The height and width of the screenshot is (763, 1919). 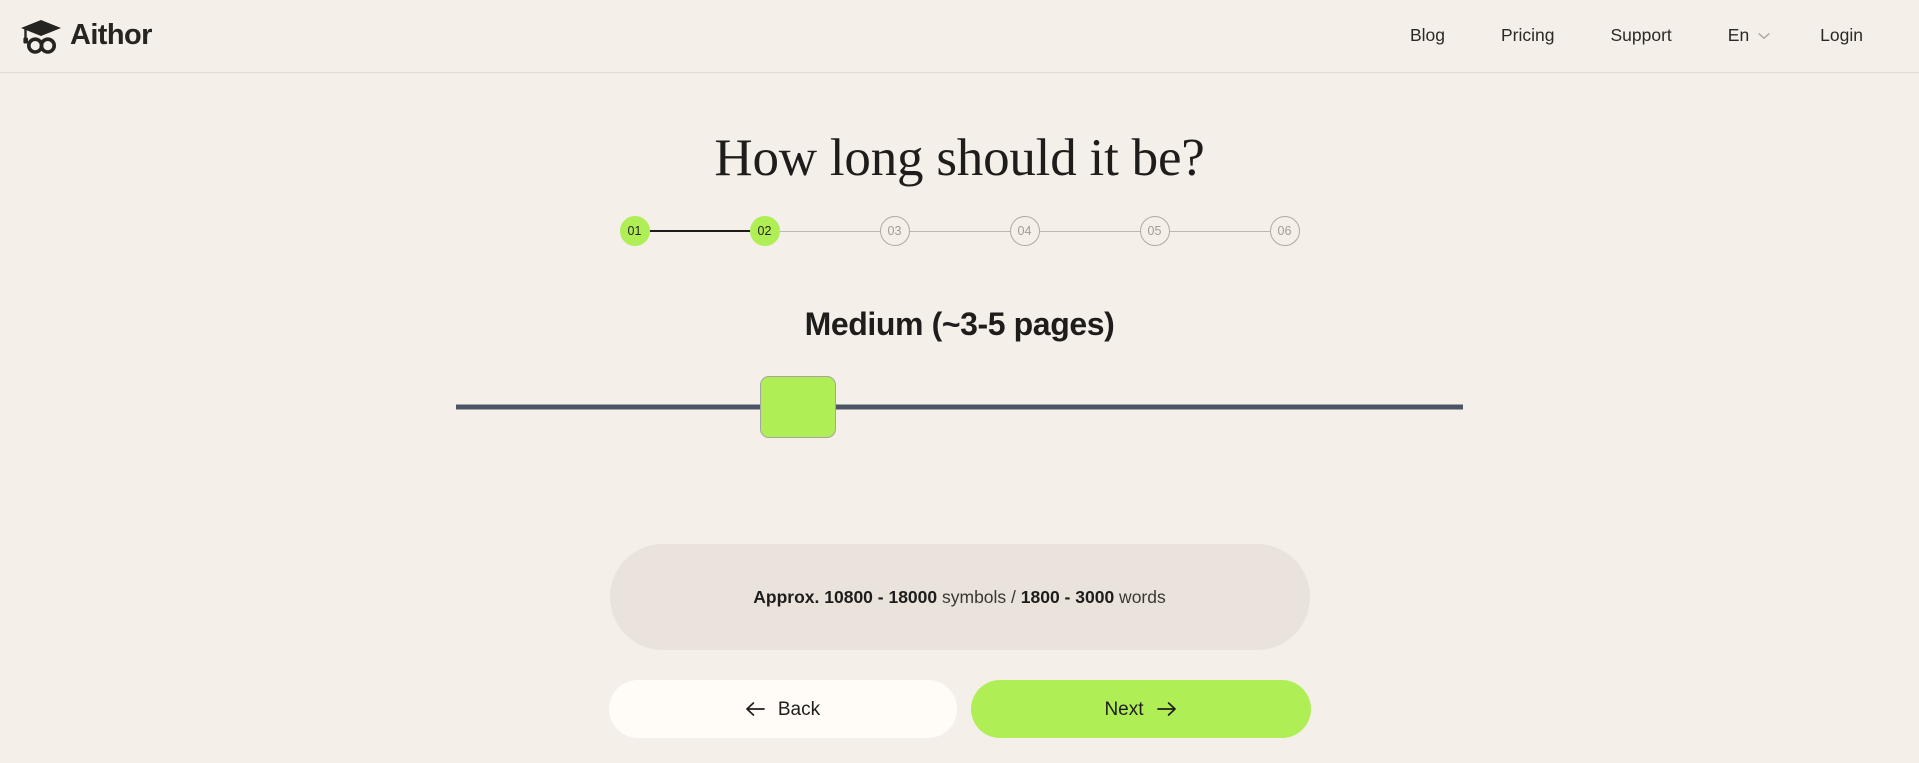 I want to click on nav-link-blog: Blog, so click(x=1427, y=36).